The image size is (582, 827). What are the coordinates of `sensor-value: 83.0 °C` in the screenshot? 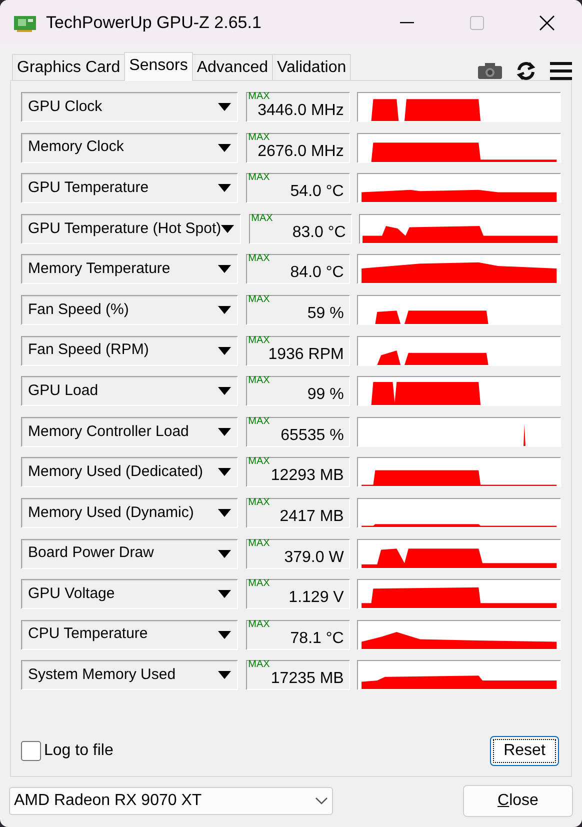 It's located at (319, 232).